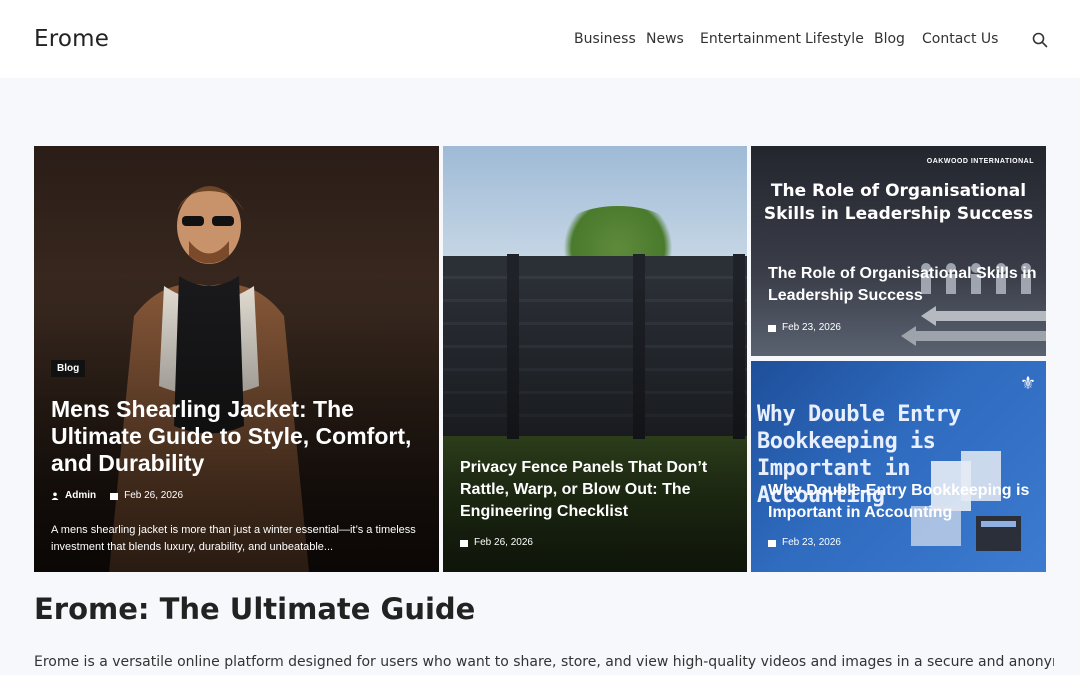 This screenshot has width=1080, height=675. What do you see at coordinates (595, 422) in the screenshot?
I see `card-gradient-overlay` at bounding box center [595, 422].